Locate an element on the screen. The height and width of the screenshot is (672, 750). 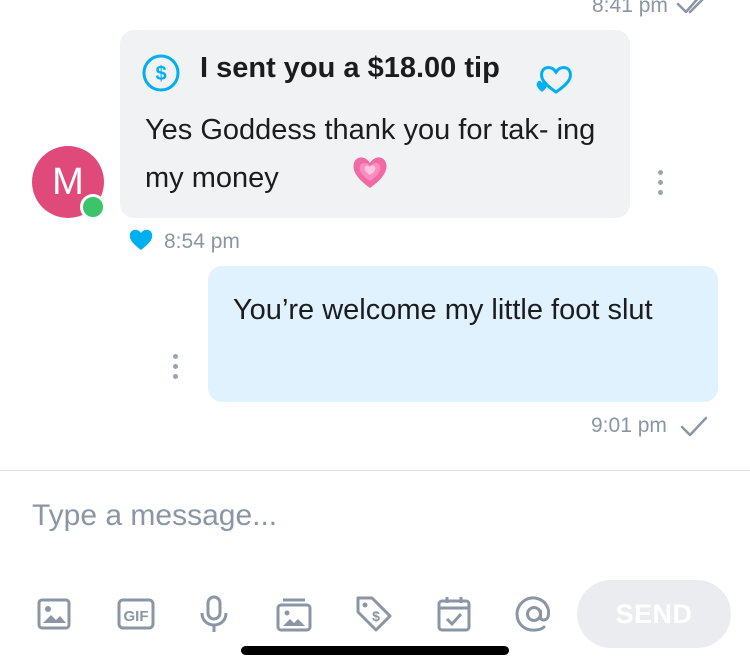
double-check-icon is located at coordinates (695, 11).